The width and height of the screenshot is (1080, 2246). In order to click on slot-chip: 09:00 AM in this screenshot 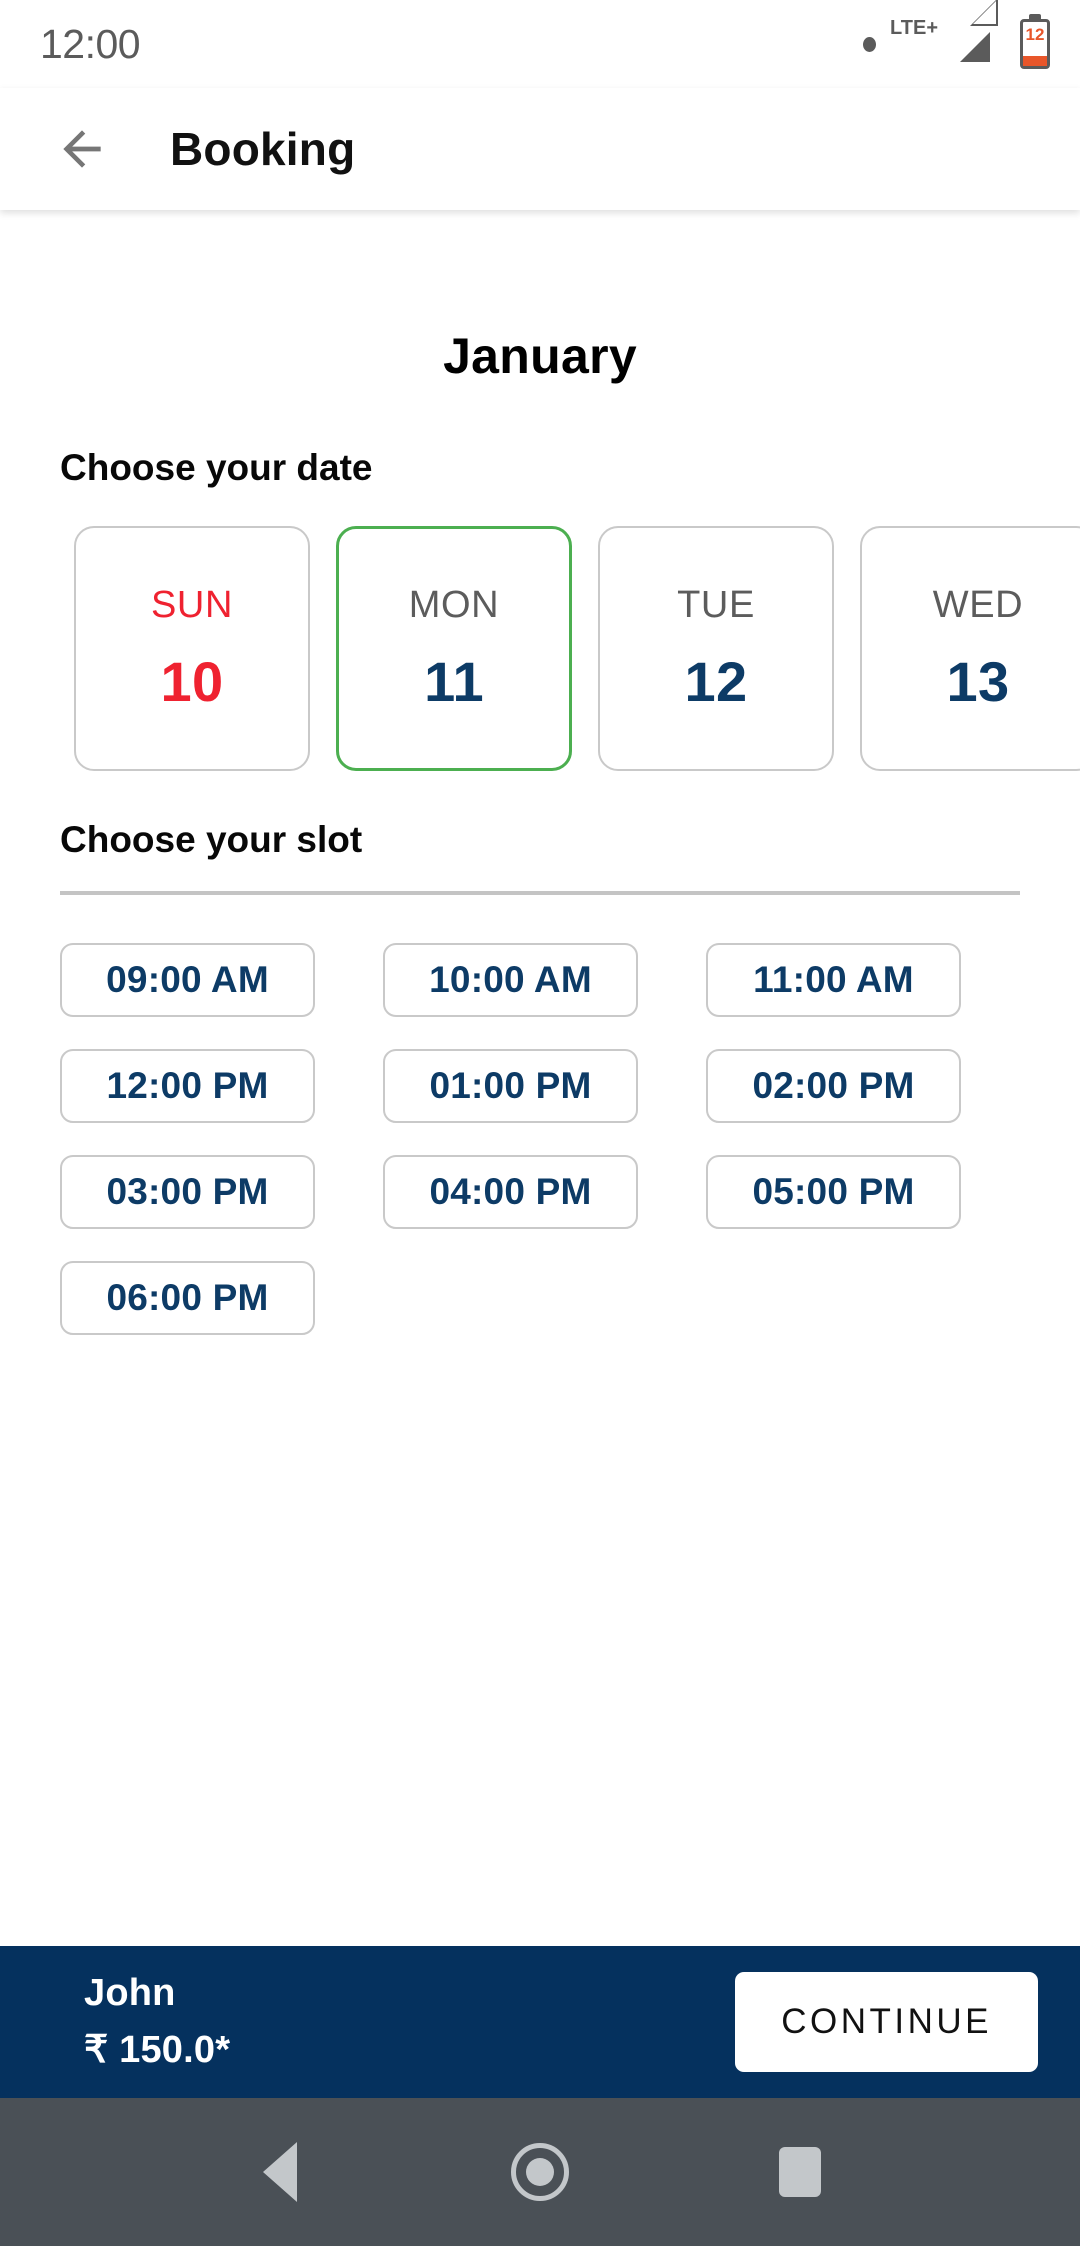, I will do `click(187, 980)`.